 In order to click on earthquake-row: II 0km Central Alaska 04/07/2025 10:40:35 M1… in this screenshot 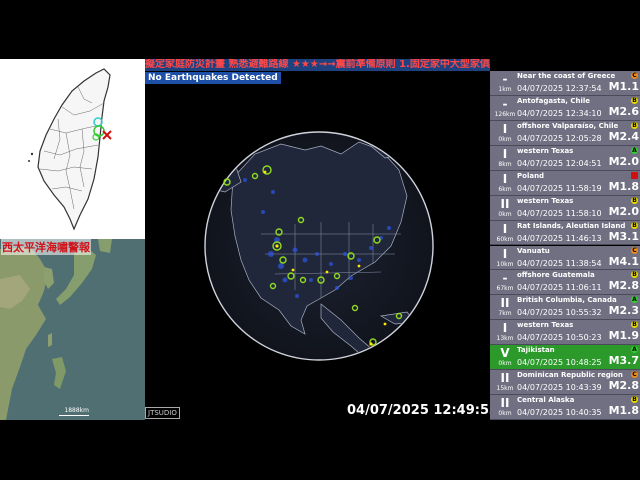, I will do `click(565, 407)`.